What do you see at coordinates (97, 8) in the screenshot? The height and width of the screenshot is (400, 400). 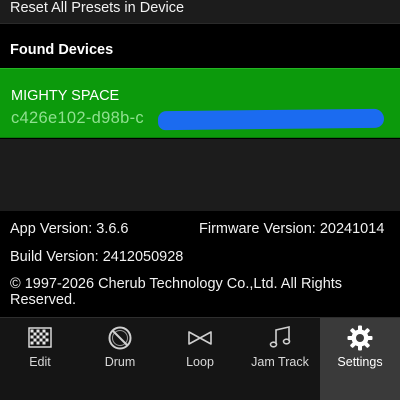 I see `reset-all-presets-label: Reset All Presets in Device` at bounding box center [97, 8].